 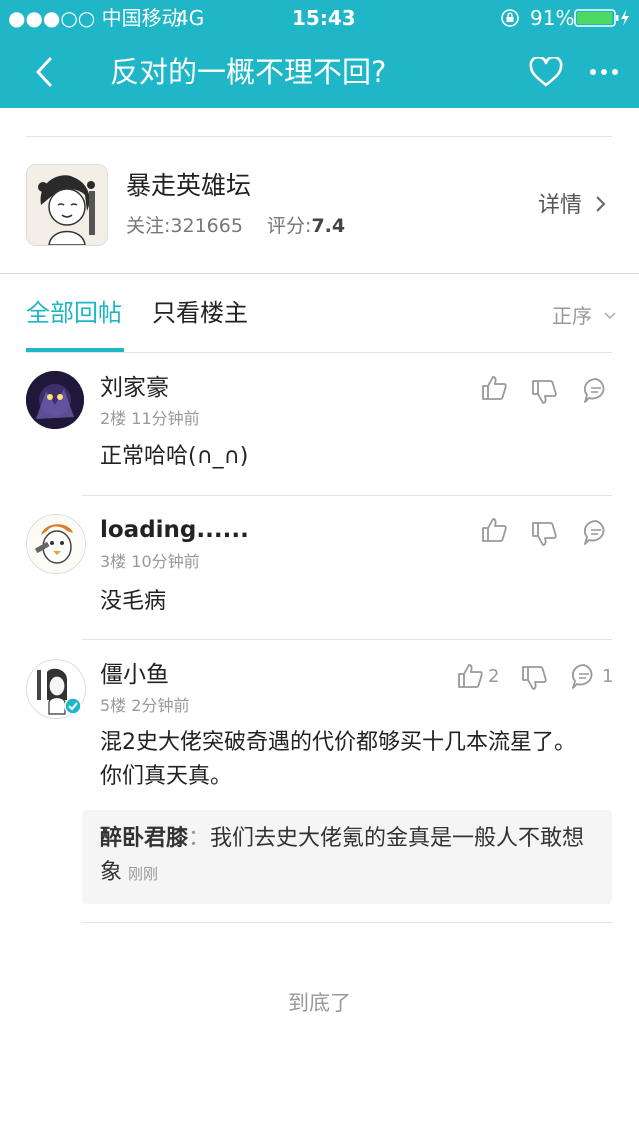 I want to click on tab-owner-only: 只看楼主, so click(x=200, y=313).